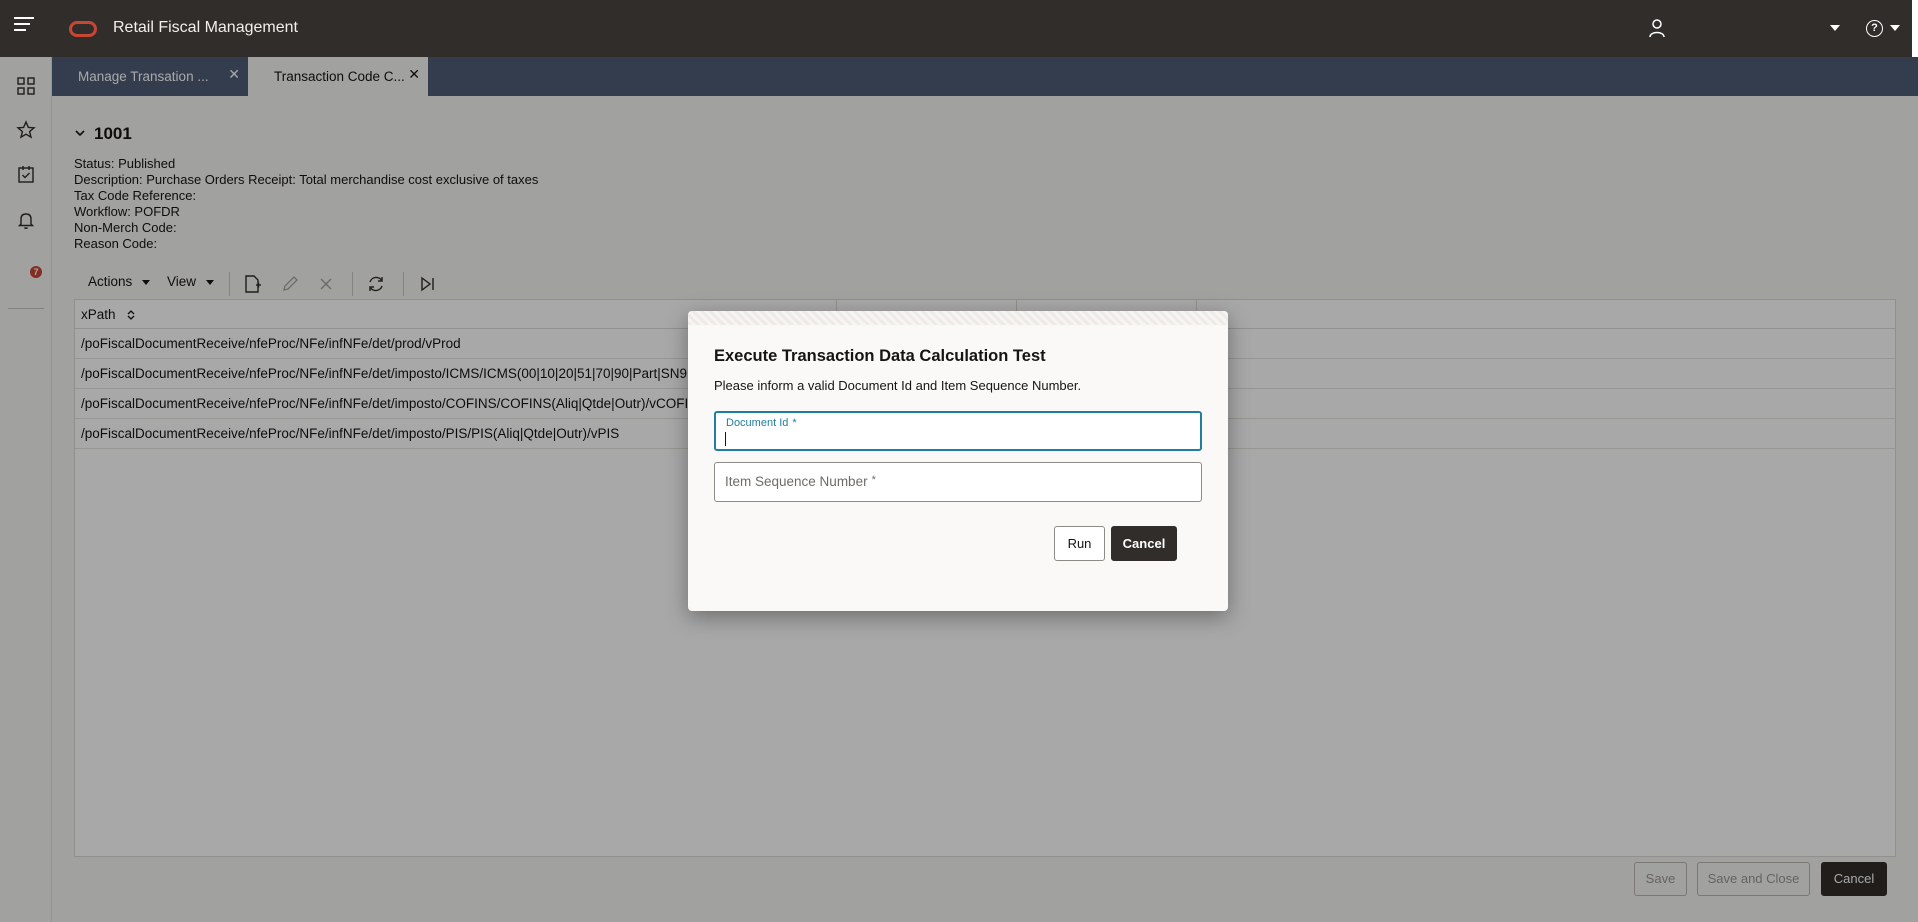 This screenshot has height=922, width=1918. I want to click on dialog-header, so click(958, 318).